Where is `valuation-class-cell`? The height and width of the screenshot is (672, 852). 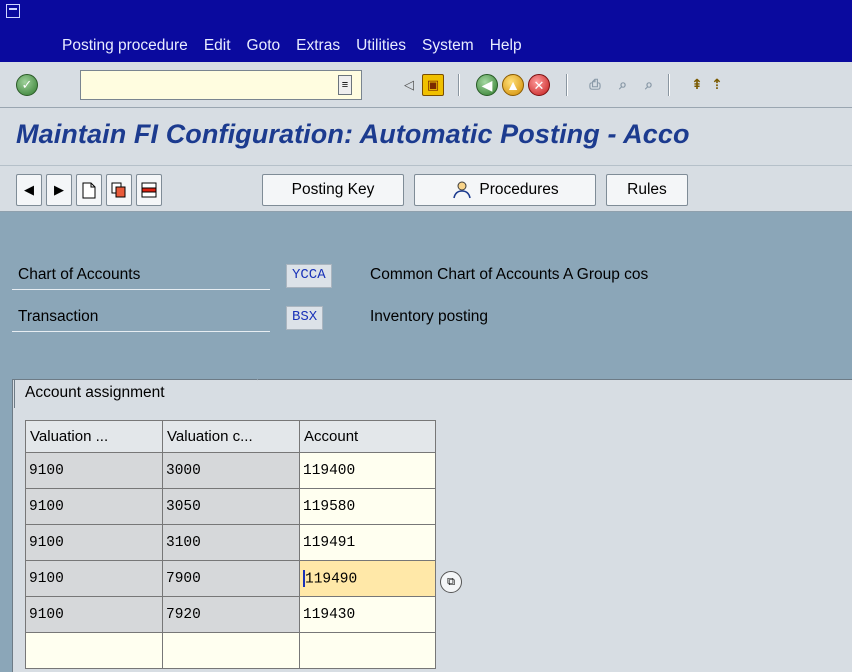
valuation-class-cell is located at coordinates (231, 650).